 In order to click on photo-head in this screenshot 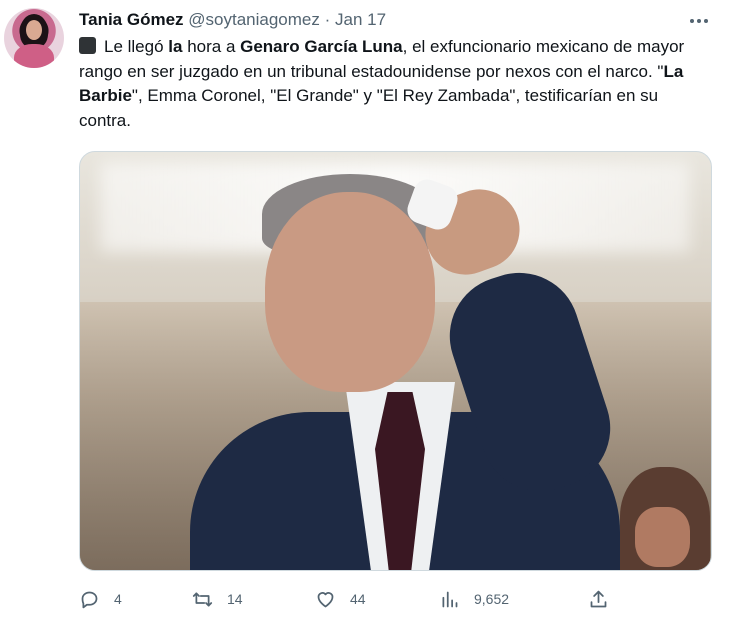, I will do `click(350, 292)`.